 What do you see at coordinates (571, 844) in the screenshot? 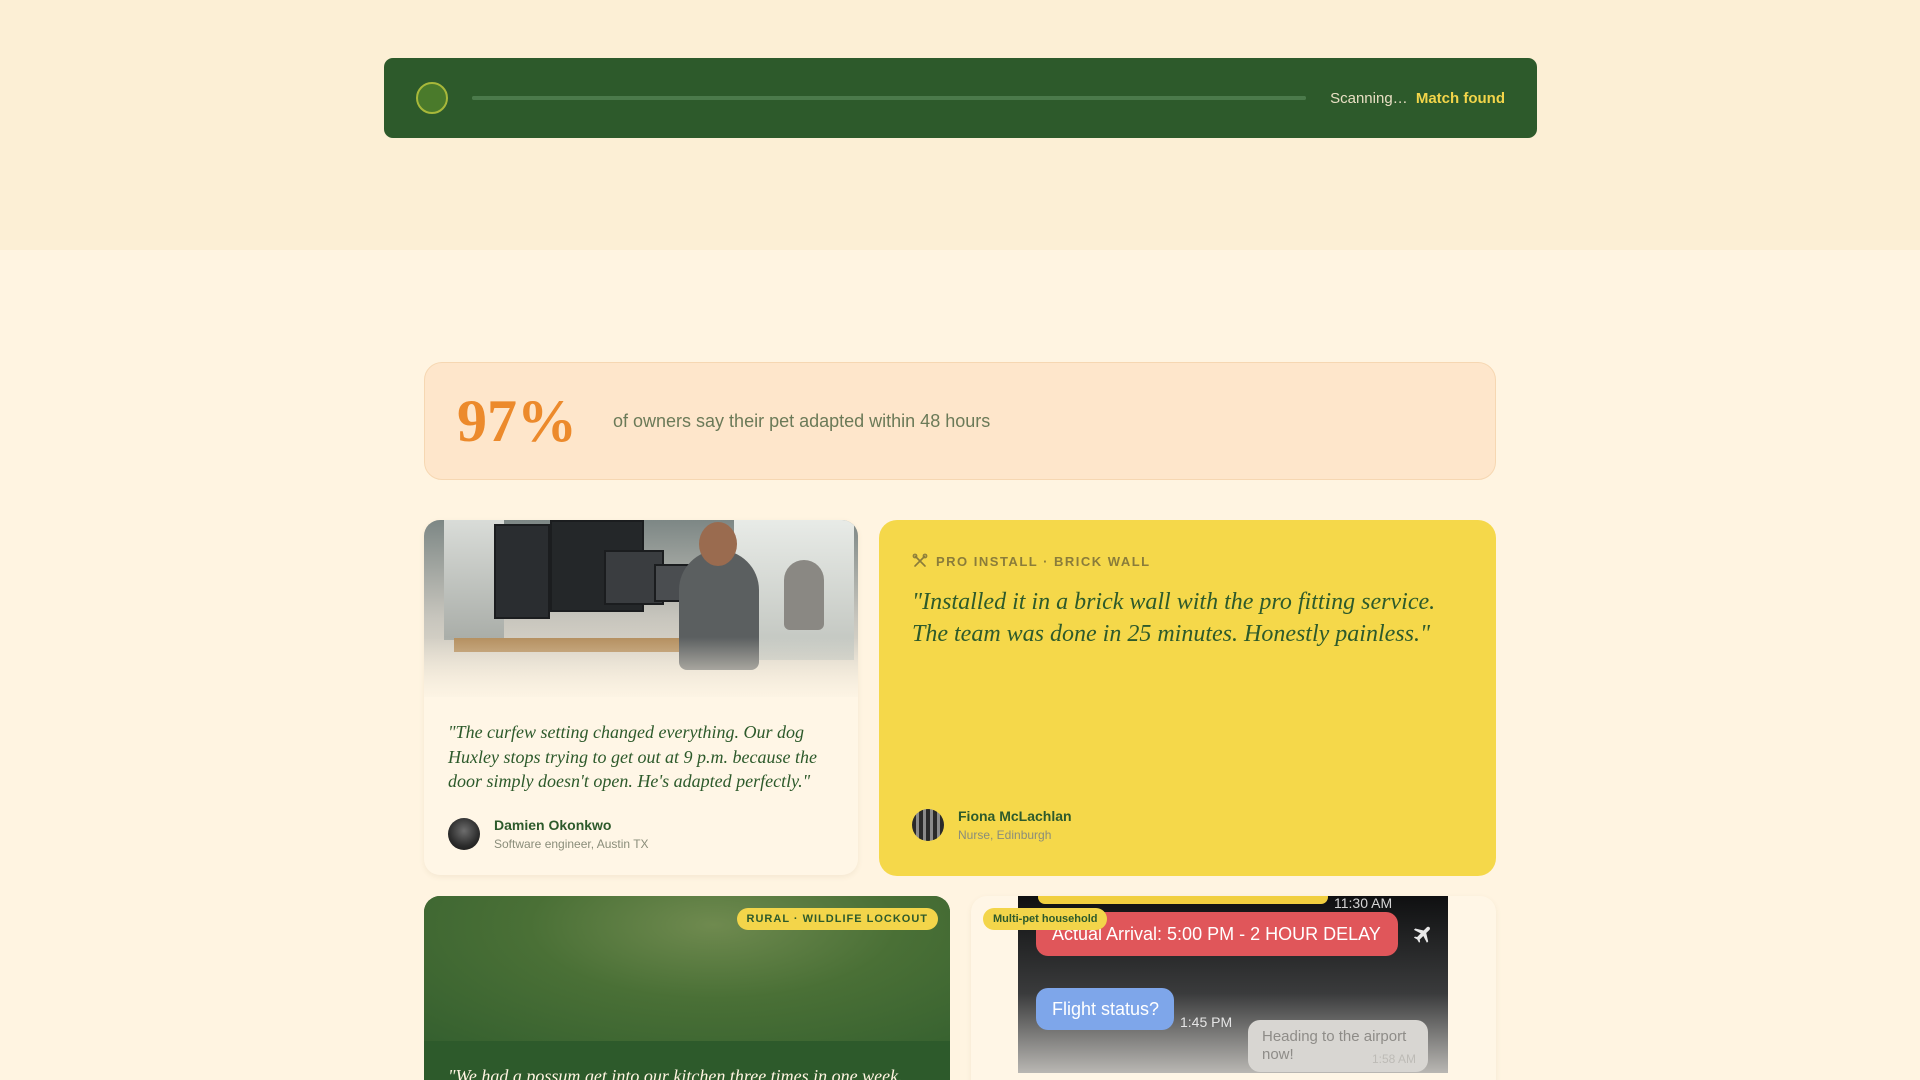
I see `author-role: Software engineer, Austin TX` at bounding box center [571, 844].